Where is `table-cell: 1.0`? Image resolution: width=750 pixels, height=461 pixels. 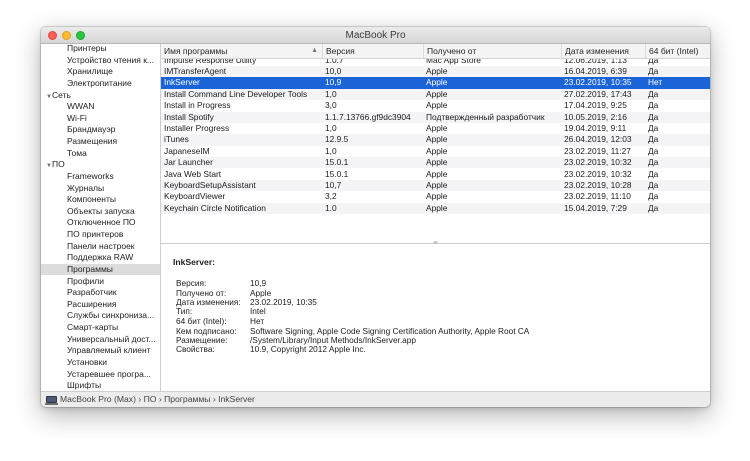
table-cell: 1.0 is located at coordinates (331, 207).